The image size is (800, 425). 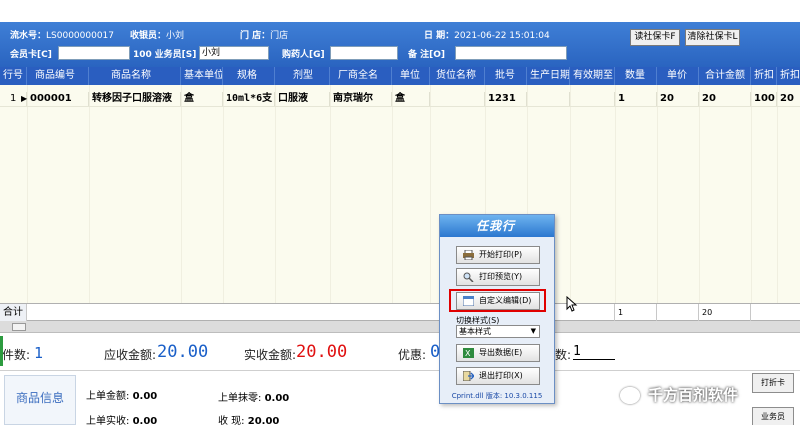 I want to click on totals-qty: 1, so click(x=636, y=313).